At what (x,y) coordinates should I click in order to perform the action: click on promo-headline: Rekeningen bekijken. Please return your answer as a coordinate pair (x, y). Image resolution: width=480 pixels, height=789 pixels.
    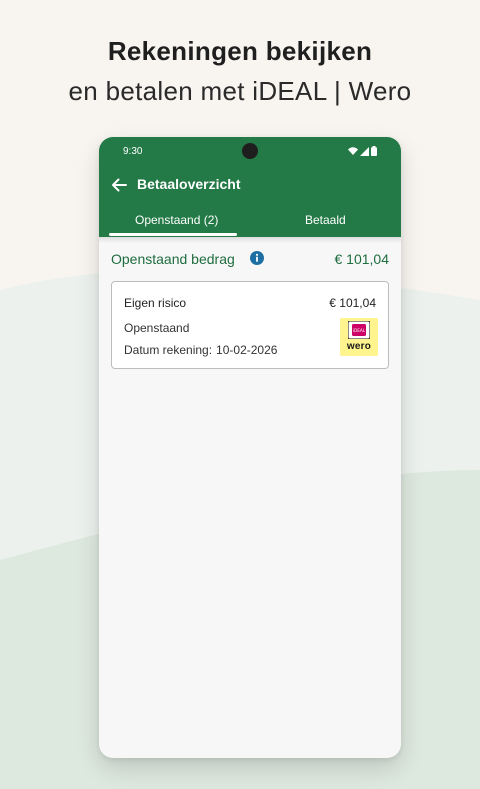
    Looking at the image, I should click on (240, 51).